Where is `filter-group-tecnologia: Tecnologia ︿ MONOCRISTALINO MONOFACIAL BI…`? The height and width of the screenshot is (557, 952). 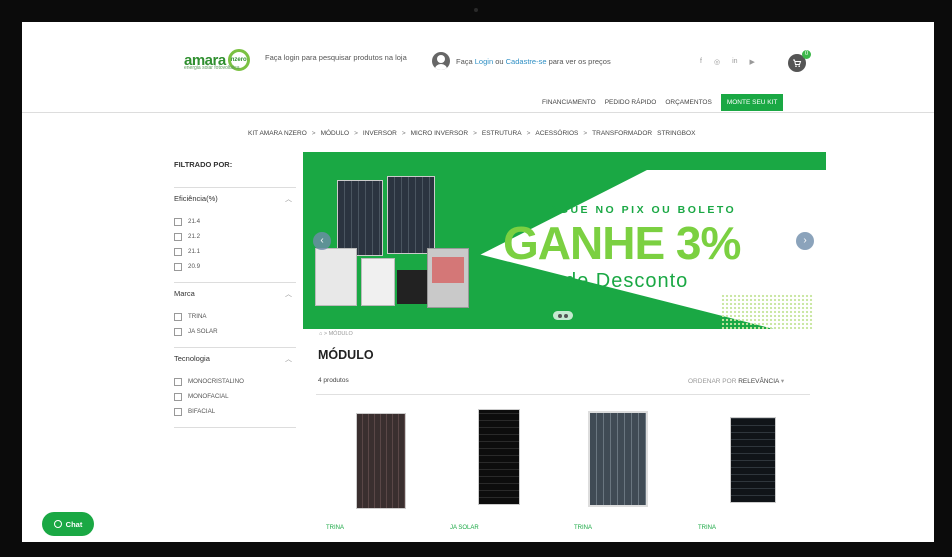 filter-group-tecnologia: Tecnologia ︿ MONOCRISTALINO MONOFACIAL BI… is located at coordinates (233, 386).